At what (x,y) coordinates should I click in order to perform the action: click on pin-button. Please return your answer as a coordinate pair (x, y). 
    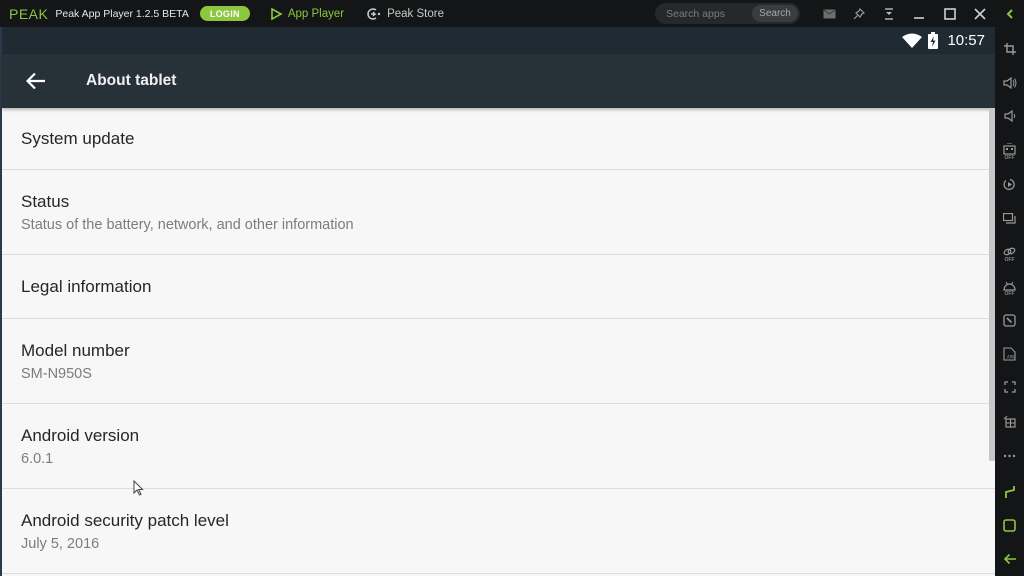
    Looking at the image, I should click on (859, 13).